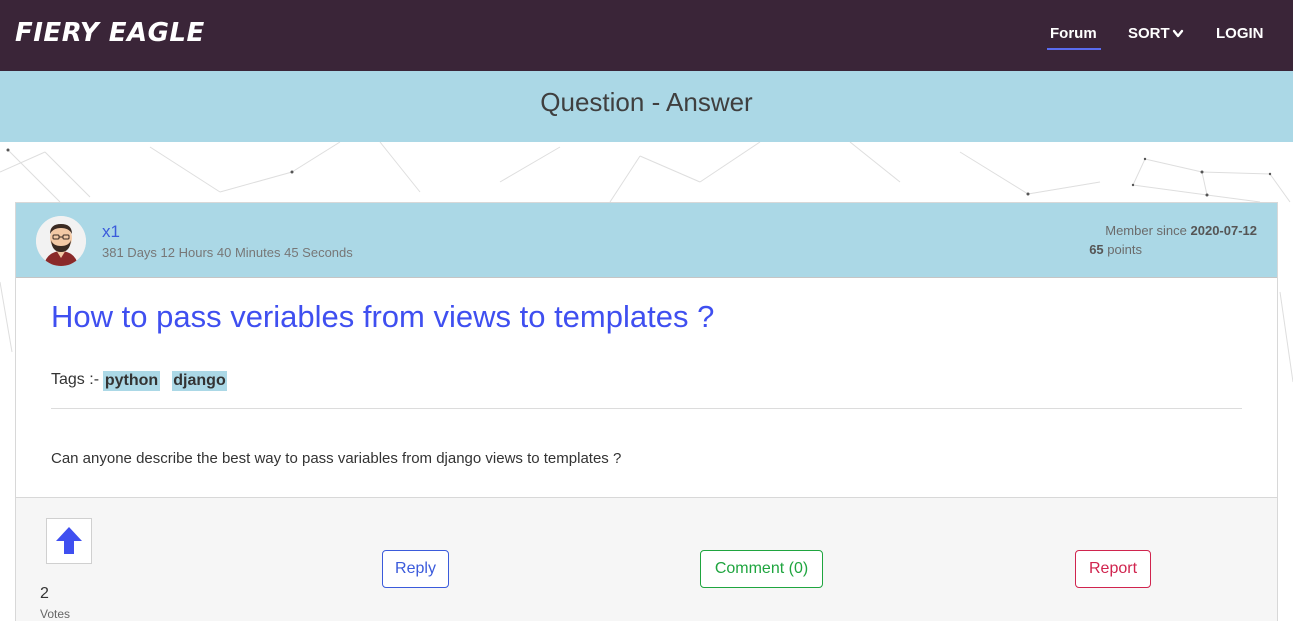  What do you see at coordinates (761, 569) in the screenshot?
I see `comment-button: Comment (0)` at bounding box center [761, 569].